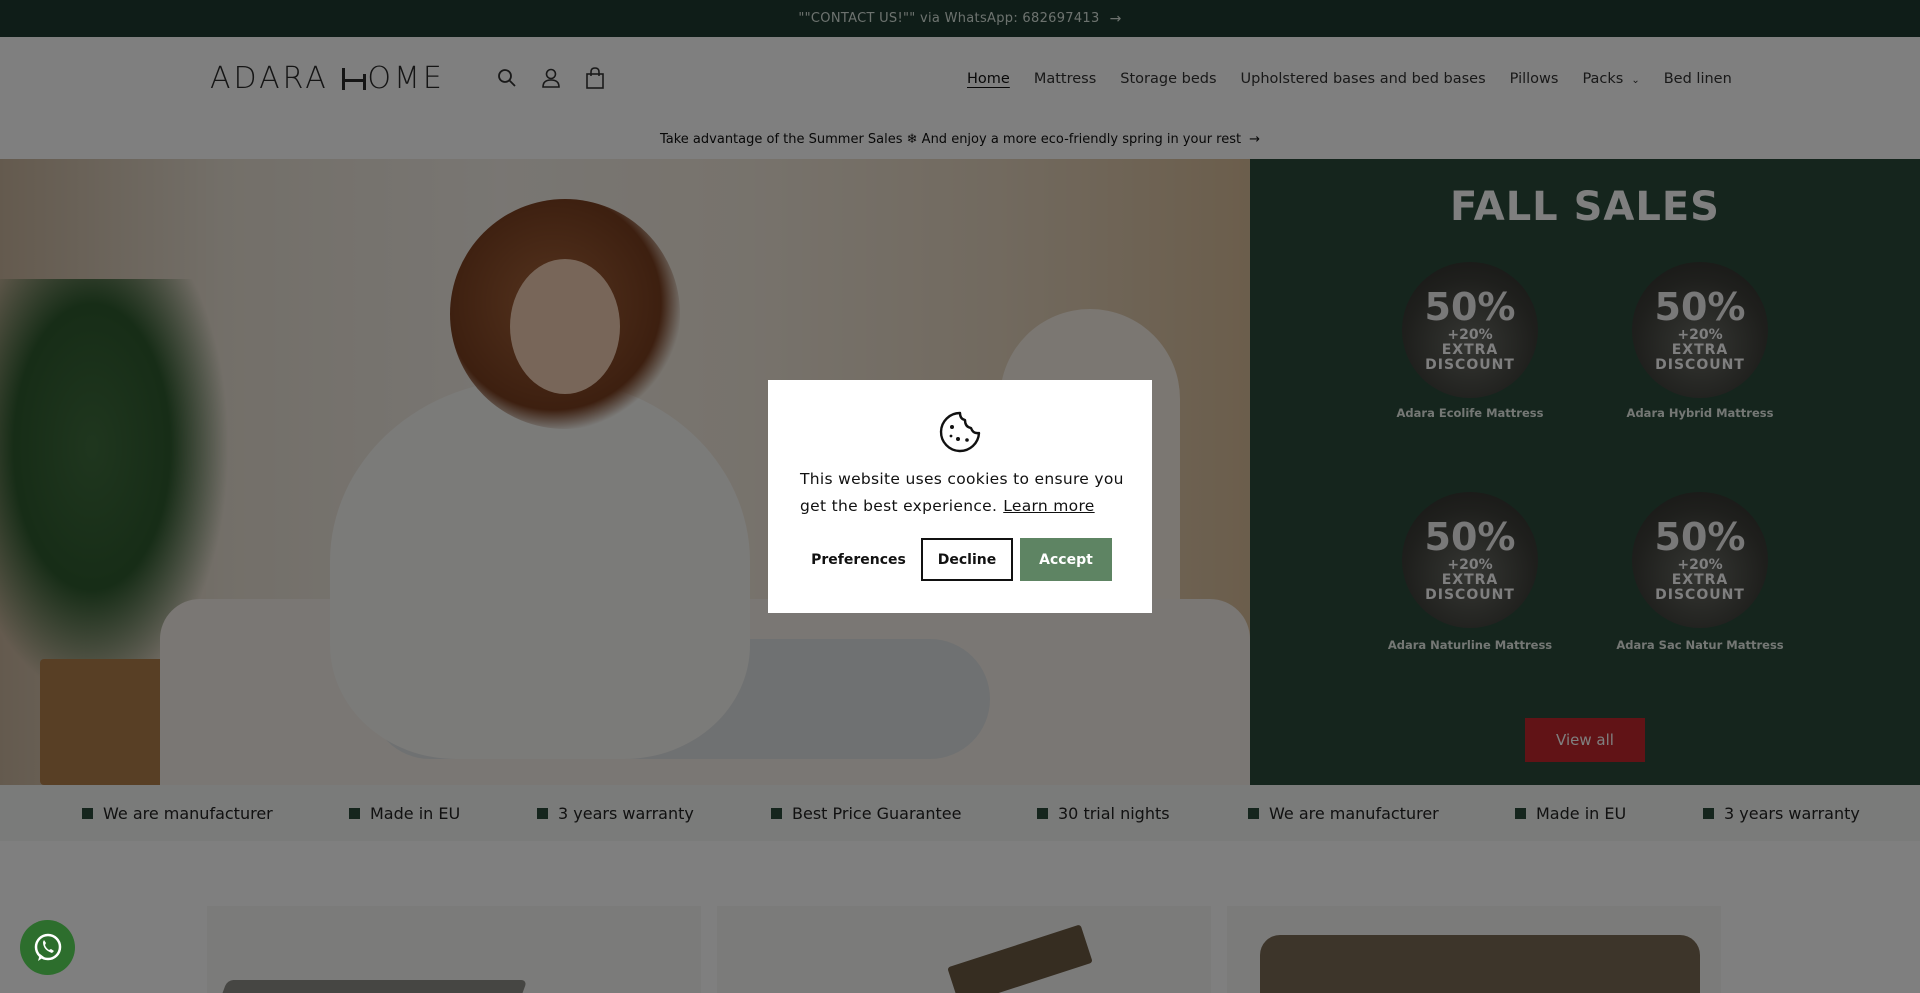 The height and width of the screenshot is (993, 1920). I want to click on learn-more-link: Learn more, so click(1048, 506).